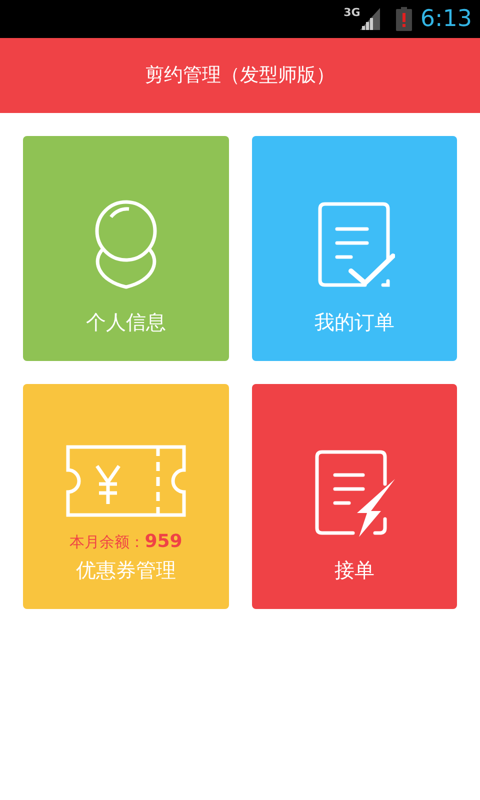 The width and height of the screenshot is (480, 800). Describe the element at coordinates (352, 12) in the screenshot. I see `network-type: 3G` at that location.